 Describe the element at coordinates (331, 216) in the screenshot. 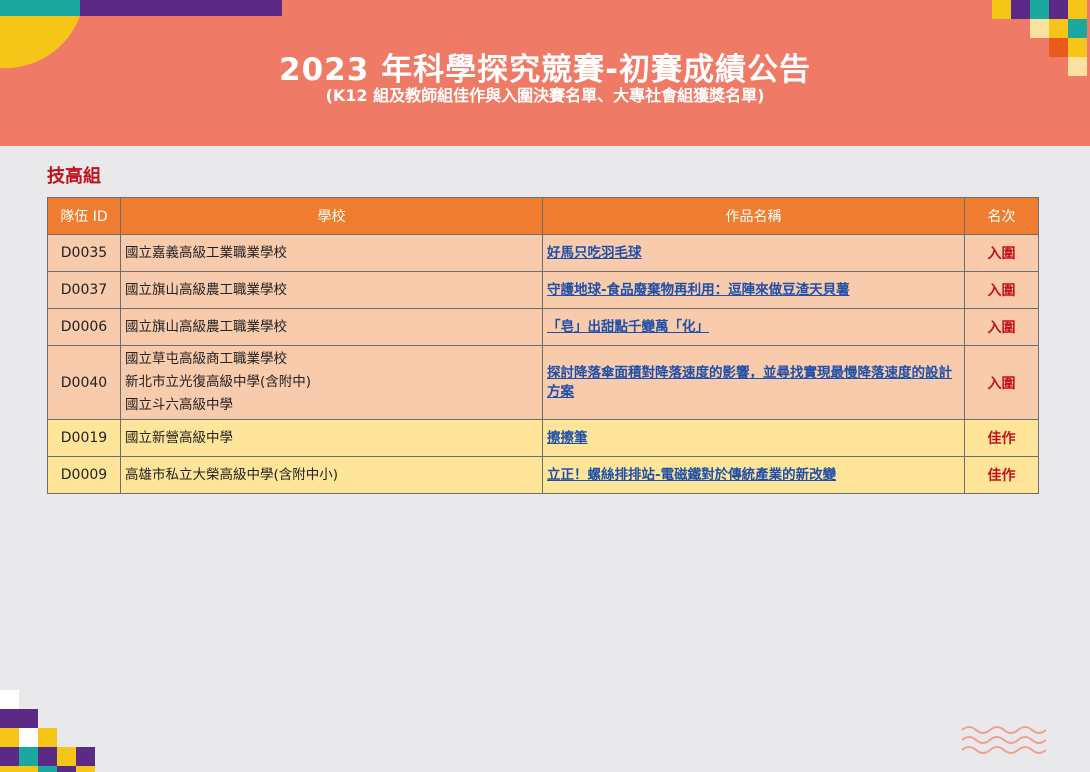

I see `header-school: 學校` at that location.